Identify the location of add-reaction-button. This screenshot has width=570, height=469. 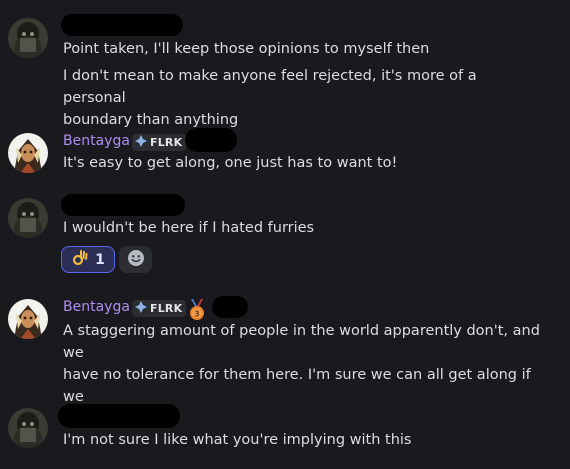
(135, 259).